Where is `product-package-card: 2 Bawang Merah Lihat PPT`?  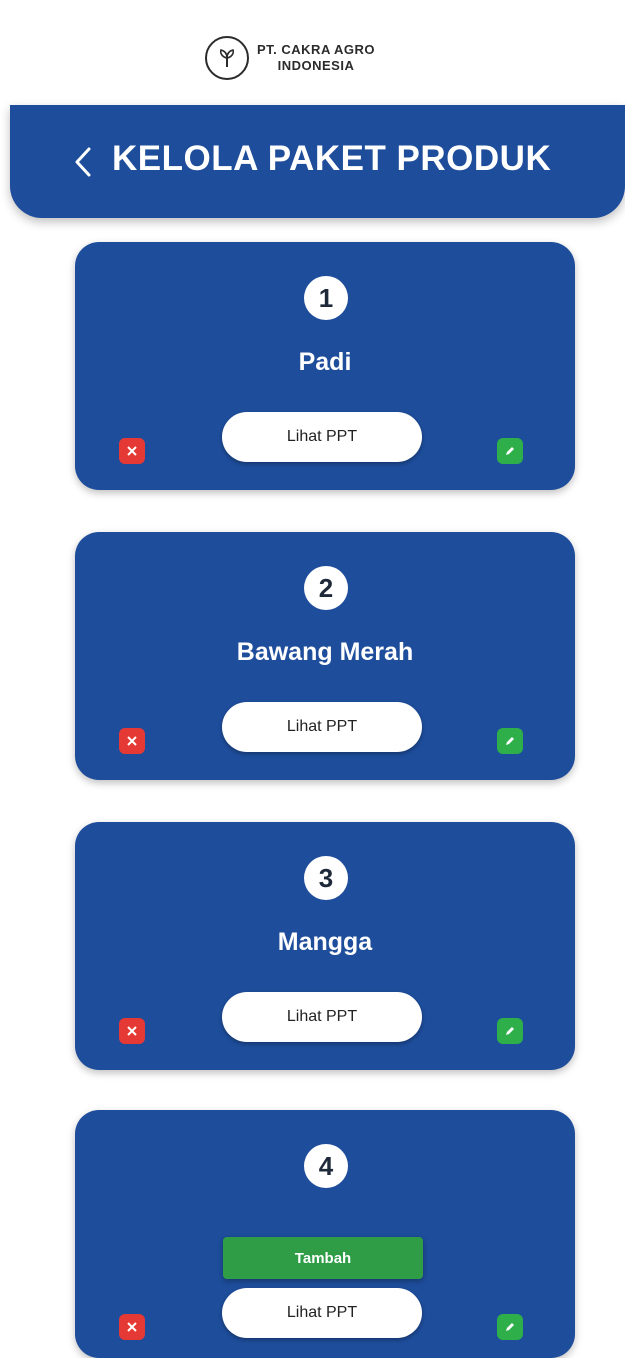
product-package-card: 2 Bawang Merah Lihat PPT is located at coordinates (325, 656).